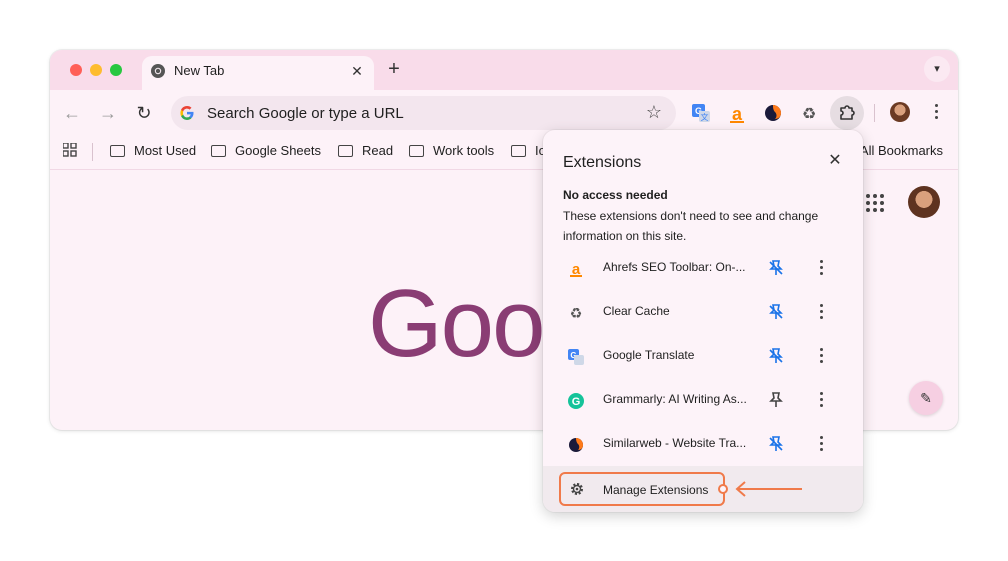  Describe the element at coordinates (116, 70) in the screenshot. I see `maximize-window-button` at that location.